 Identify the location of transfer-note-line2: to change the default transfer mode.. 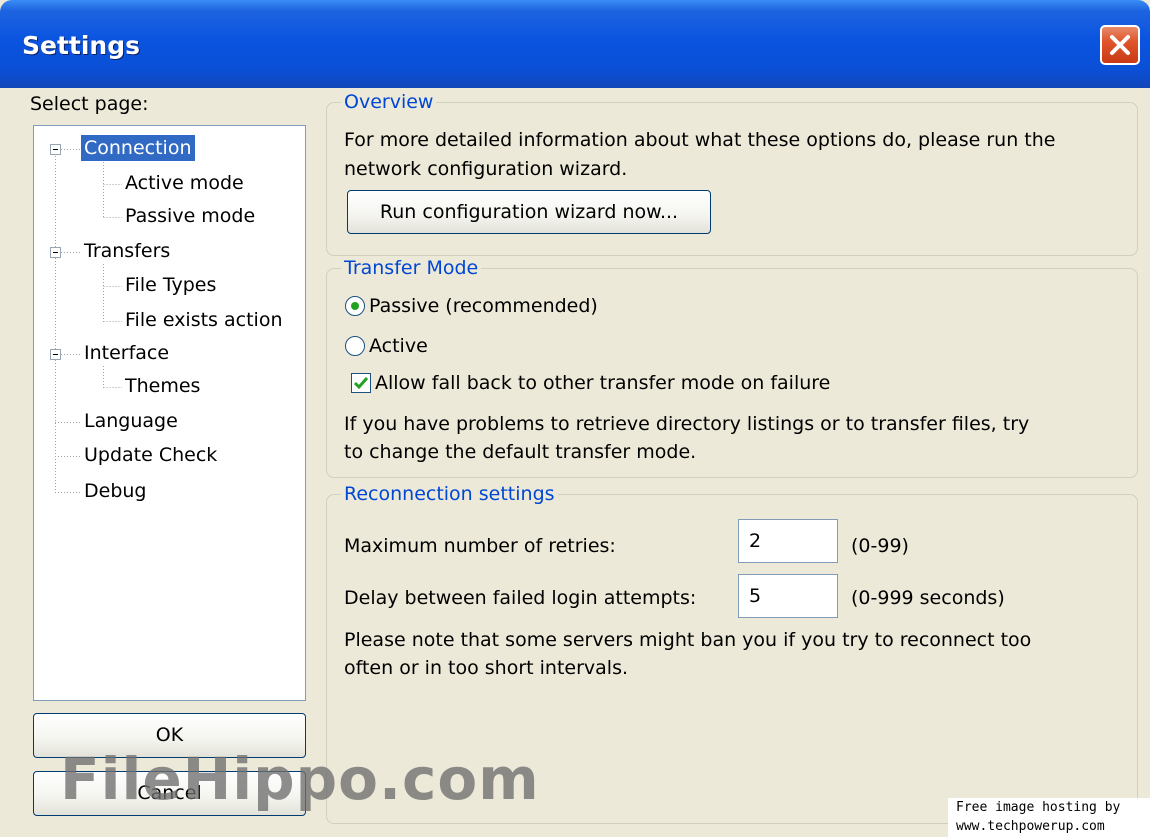
(520, 452).